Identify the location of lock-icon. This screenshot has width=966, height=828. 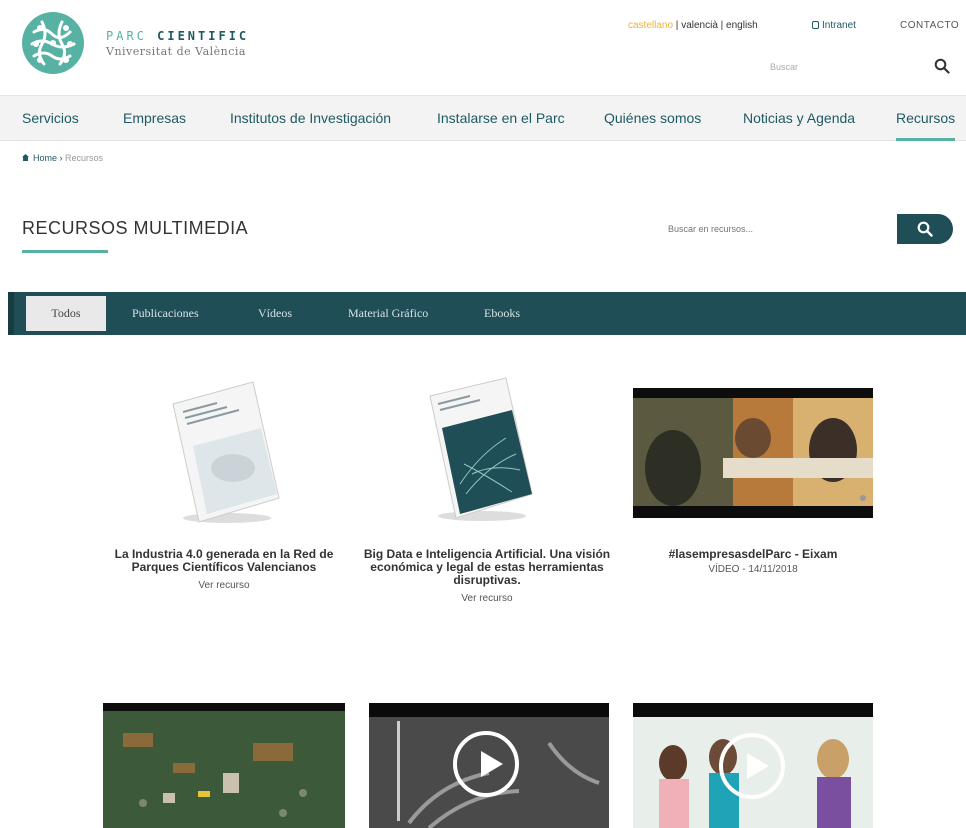
(815, 25).